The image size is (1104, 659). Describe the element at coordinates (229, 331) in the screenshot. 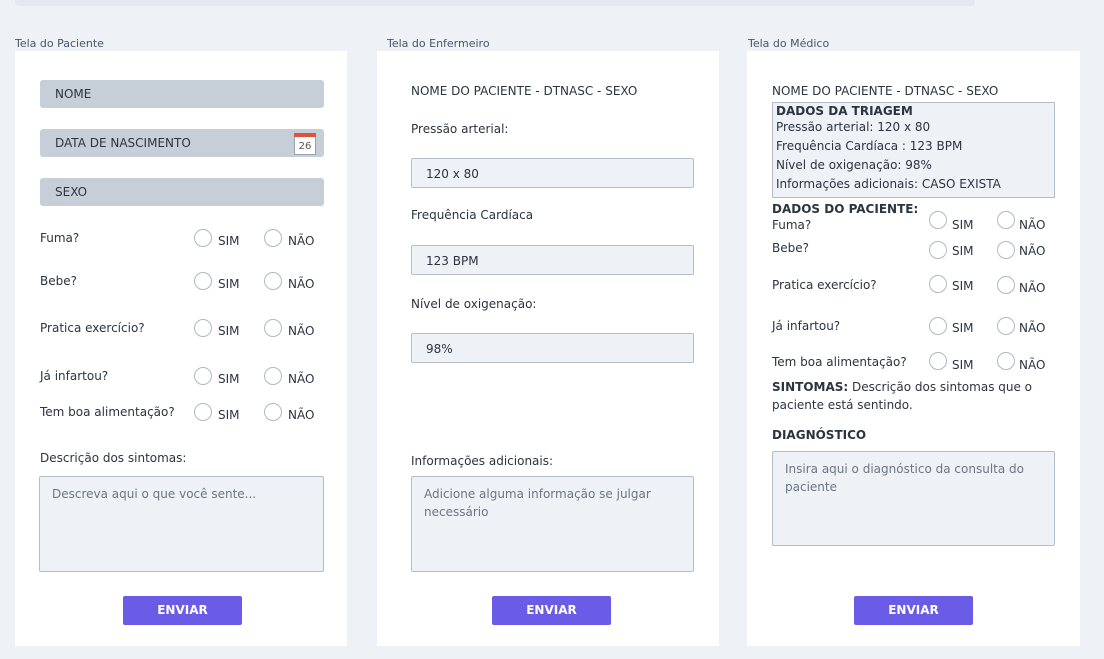

I see `exercise-yes-label: SIM` at that location.